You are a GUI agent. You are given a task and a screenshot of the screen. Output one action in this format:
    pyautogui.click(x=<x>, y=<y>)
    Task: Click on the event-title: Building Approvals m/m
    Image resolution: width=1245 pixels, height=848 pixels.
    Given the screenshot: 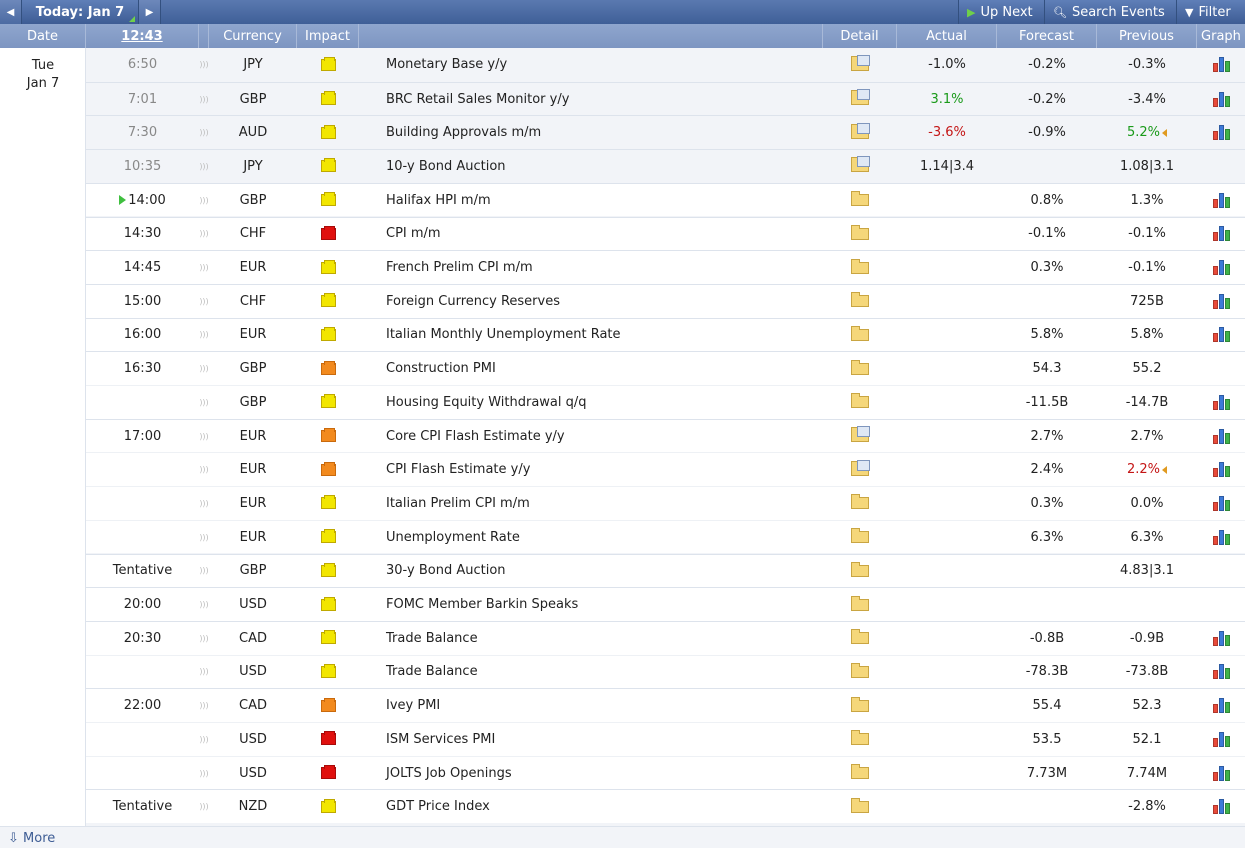 What is the action you would take?
    pyautogui.click(x=606, y=132)
    